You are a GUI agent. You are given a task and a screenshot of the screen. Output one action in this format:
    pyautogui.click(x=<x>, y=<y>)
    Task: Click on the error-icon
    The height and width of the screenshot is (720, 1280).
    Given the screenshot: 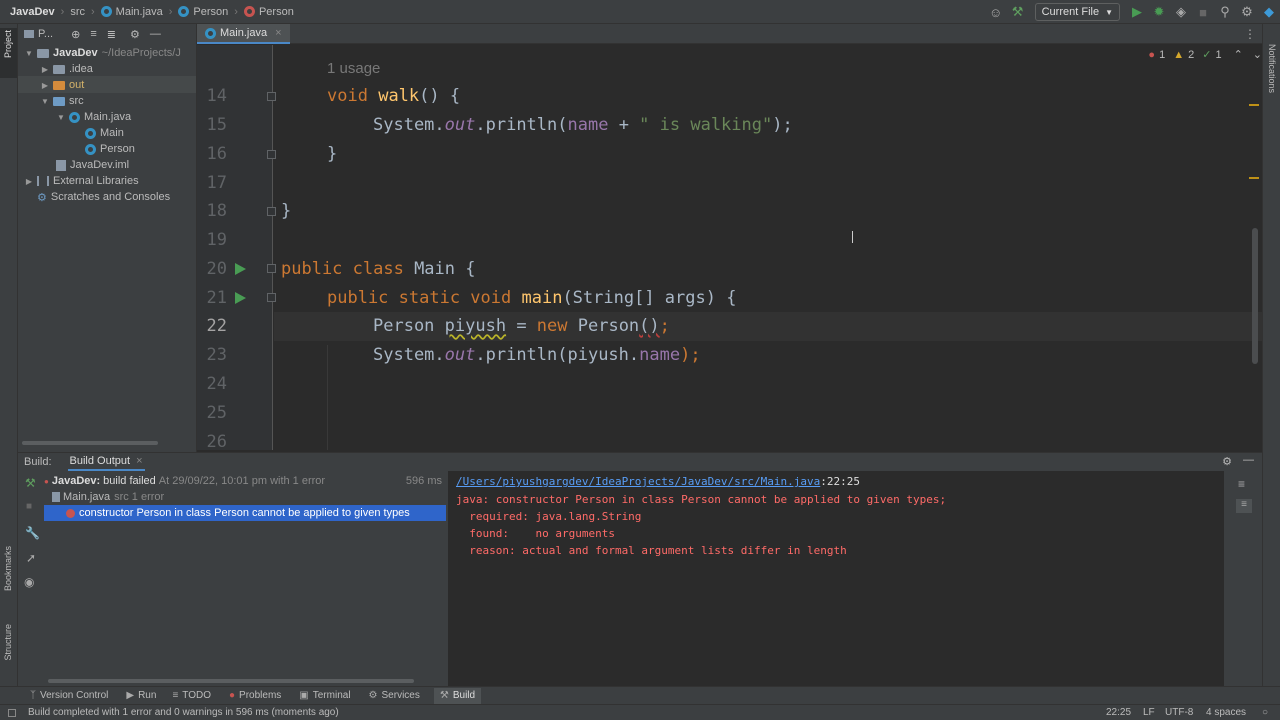 What is the action you would take?
    pyautogui.click(x=70, y=513)
    